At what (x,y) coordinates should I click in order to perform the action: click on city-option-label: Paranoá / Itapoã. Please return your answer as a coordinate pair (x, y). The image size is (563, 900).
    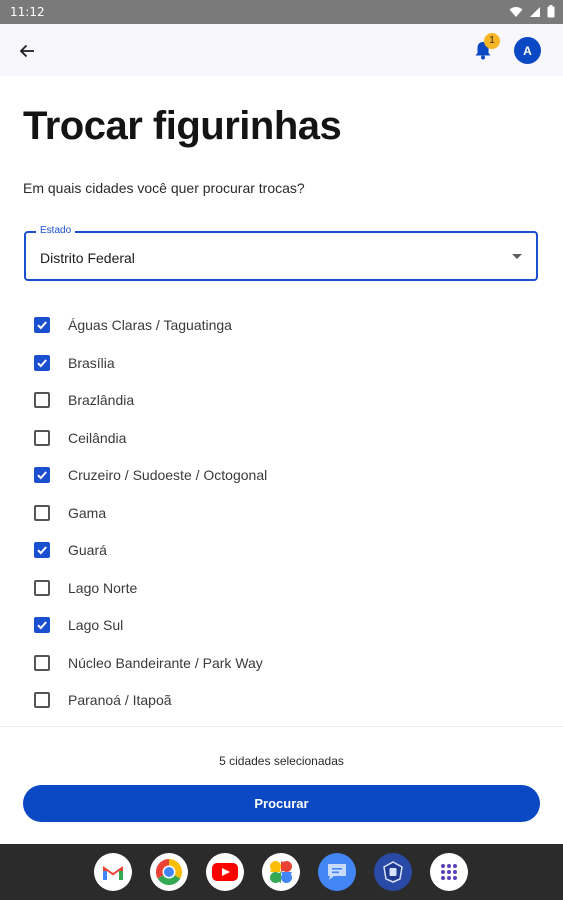
    Looking at the image, I should click on (120, 700).